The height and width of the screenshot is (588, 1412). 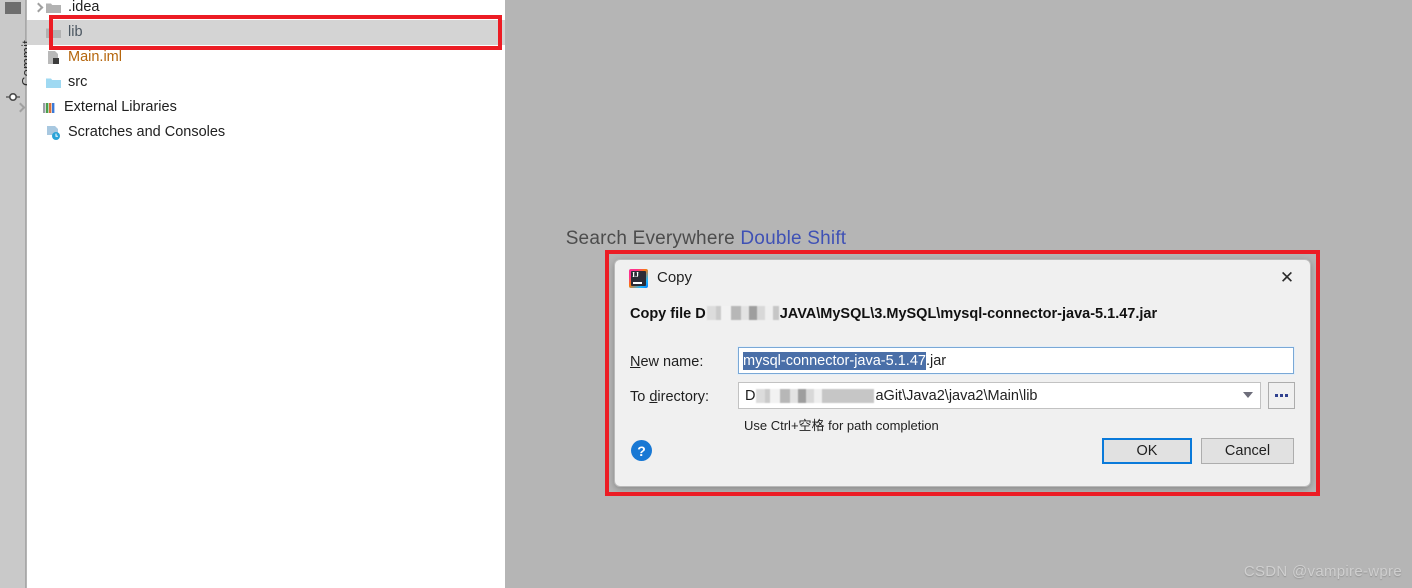 What do you see at coordinates (638, 278) in the screenshot?
I see `intellij-idea-icon` at bounding box center [638, 278].